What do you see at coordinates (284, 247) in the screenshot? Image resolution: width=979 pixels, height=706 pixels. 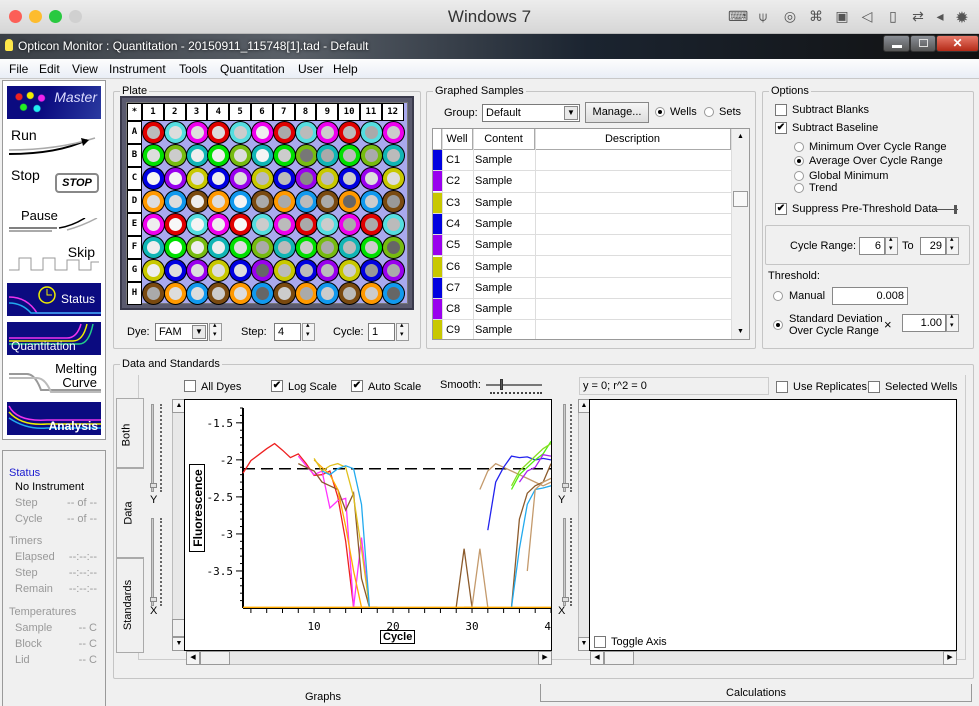 I see `plate-well-F7` at bounding box center [284, 247].